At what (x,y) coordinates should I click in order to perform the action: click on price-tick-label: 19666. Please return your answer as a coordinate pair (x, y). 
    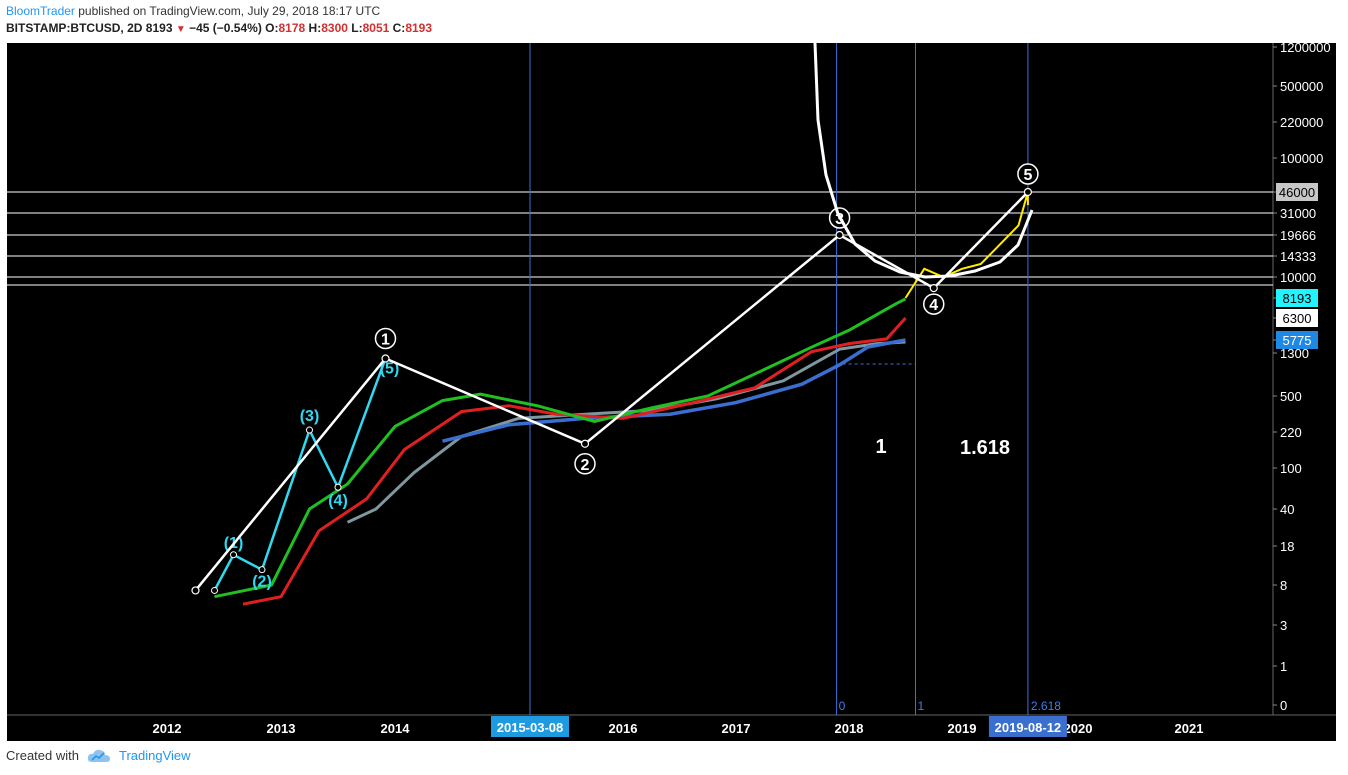
    Looking at the image, I should click on (1298, 235).